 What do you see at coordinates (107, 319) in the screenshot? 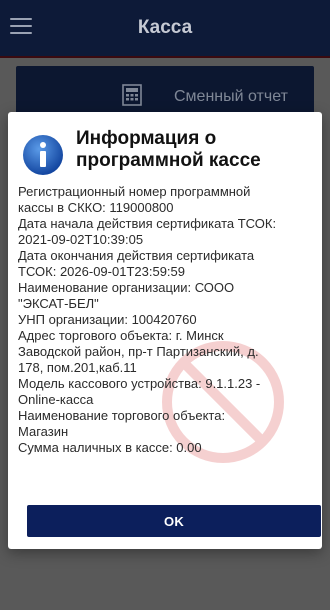
I see `info-line: УНП организации: 100420760` at bounding box center [107, 319].